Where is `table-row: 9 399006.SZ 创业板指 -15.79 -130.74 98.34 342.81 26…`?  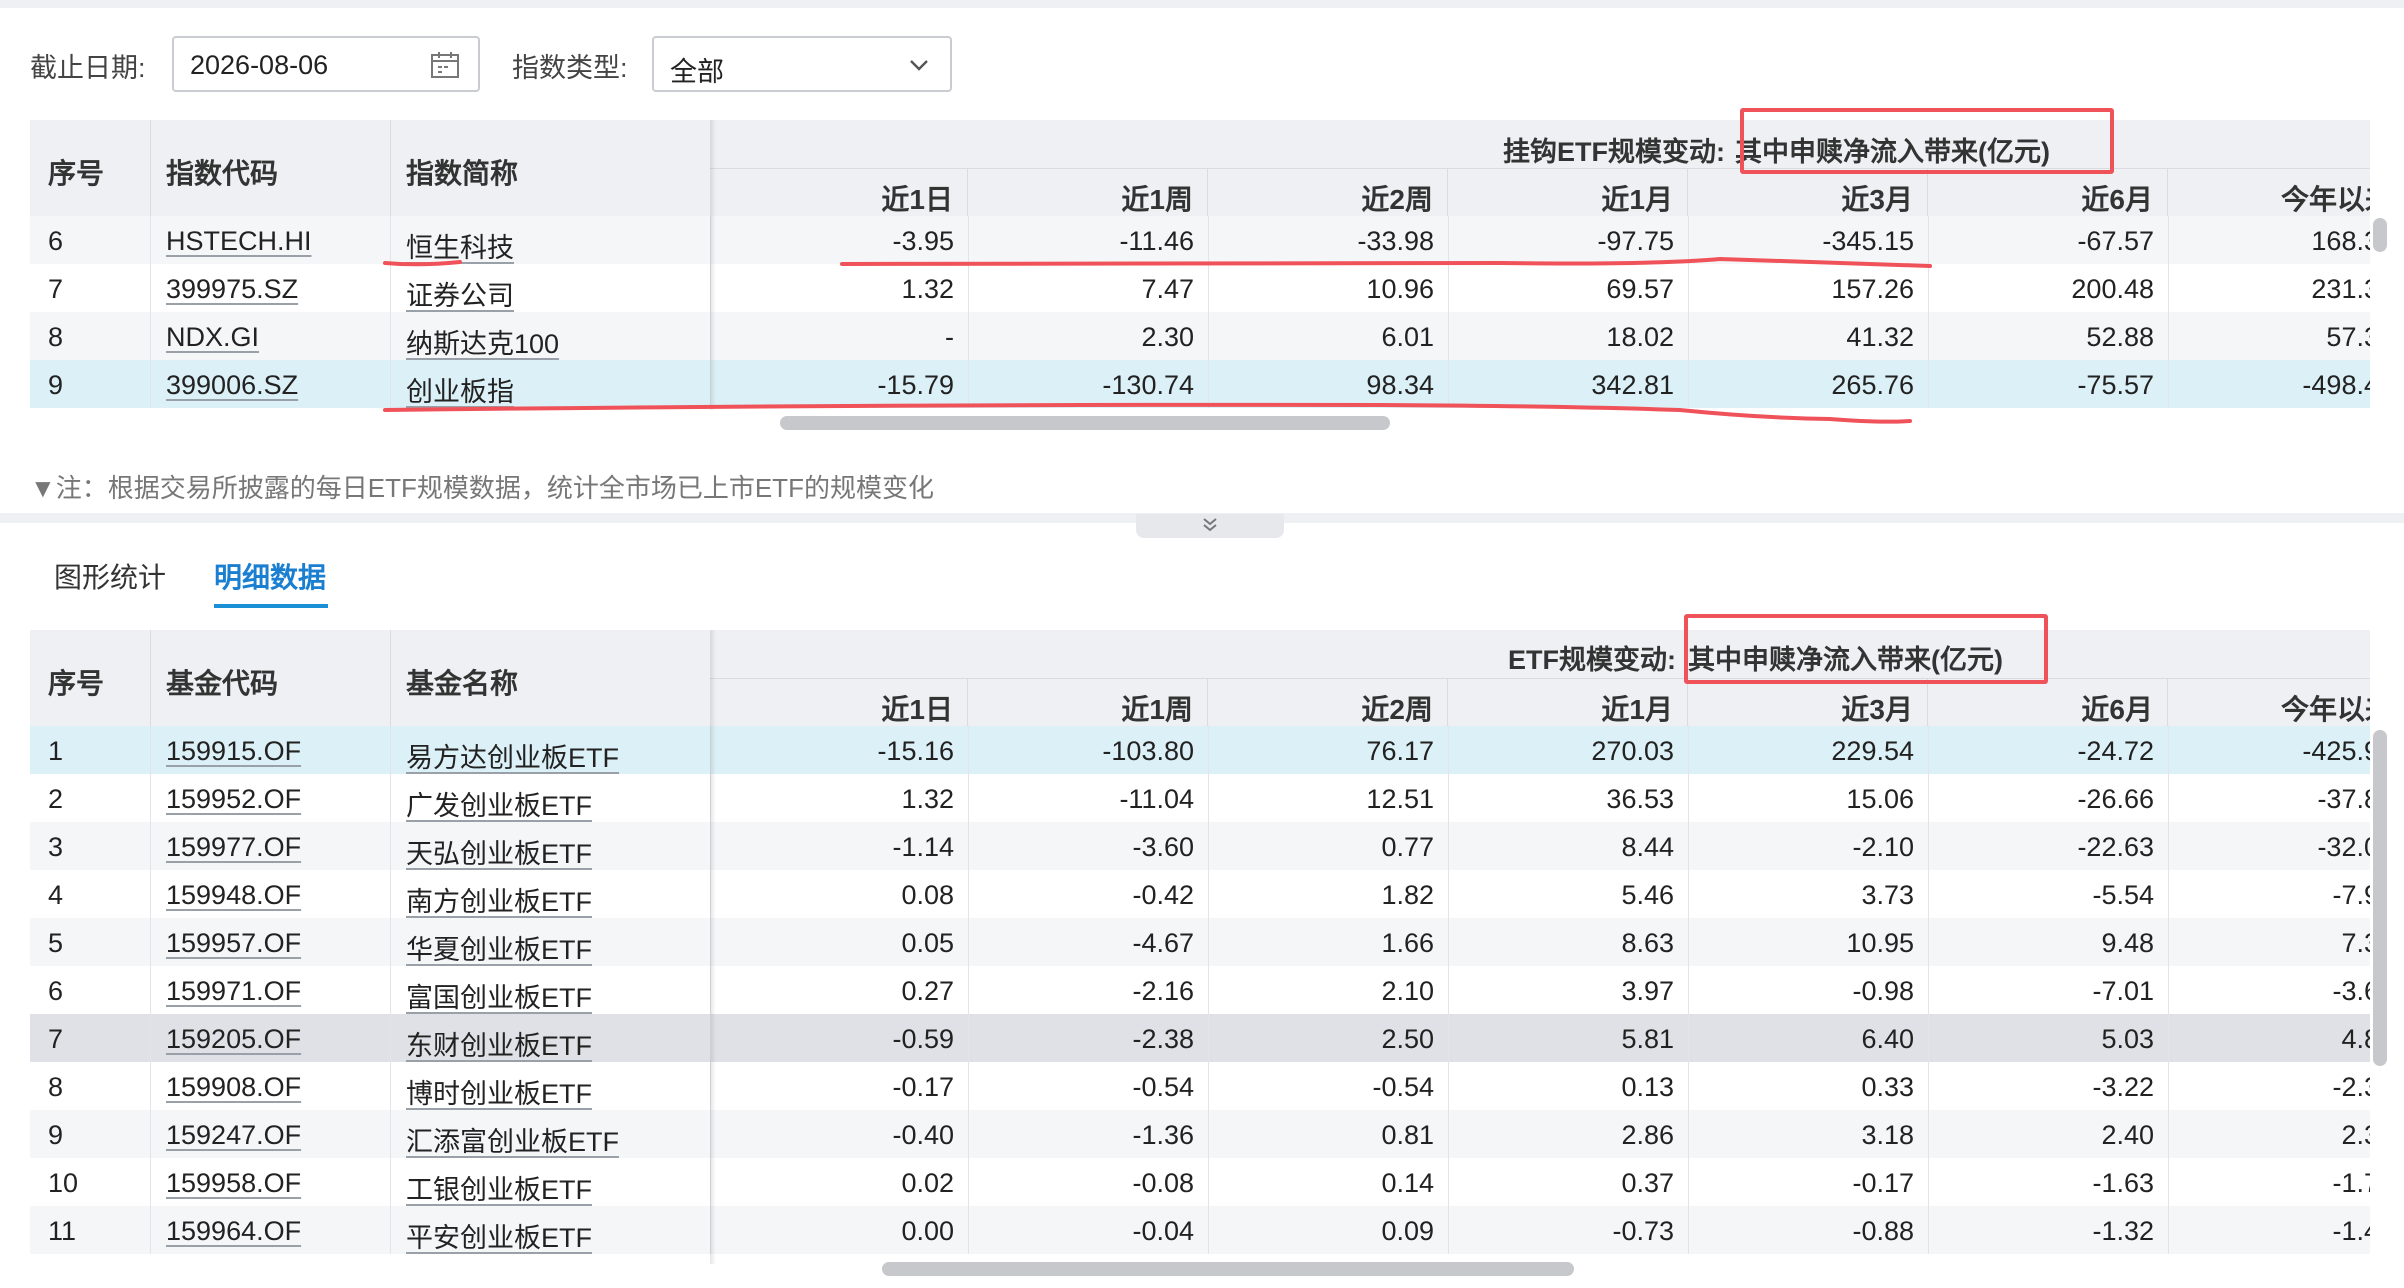 table-row: 9 399006.SZ 创业板指 -15.79 -130.74 98.34 342.81 26… is located at coordinates (1200, 384).